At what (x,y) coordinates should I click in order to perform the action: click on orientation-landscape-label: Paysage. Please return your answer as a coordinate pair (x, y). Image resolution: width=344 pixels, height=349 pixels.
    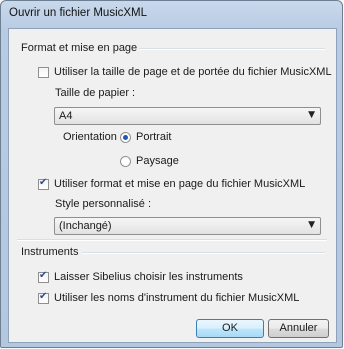
    Looking at the image, I should click on (157, 161).